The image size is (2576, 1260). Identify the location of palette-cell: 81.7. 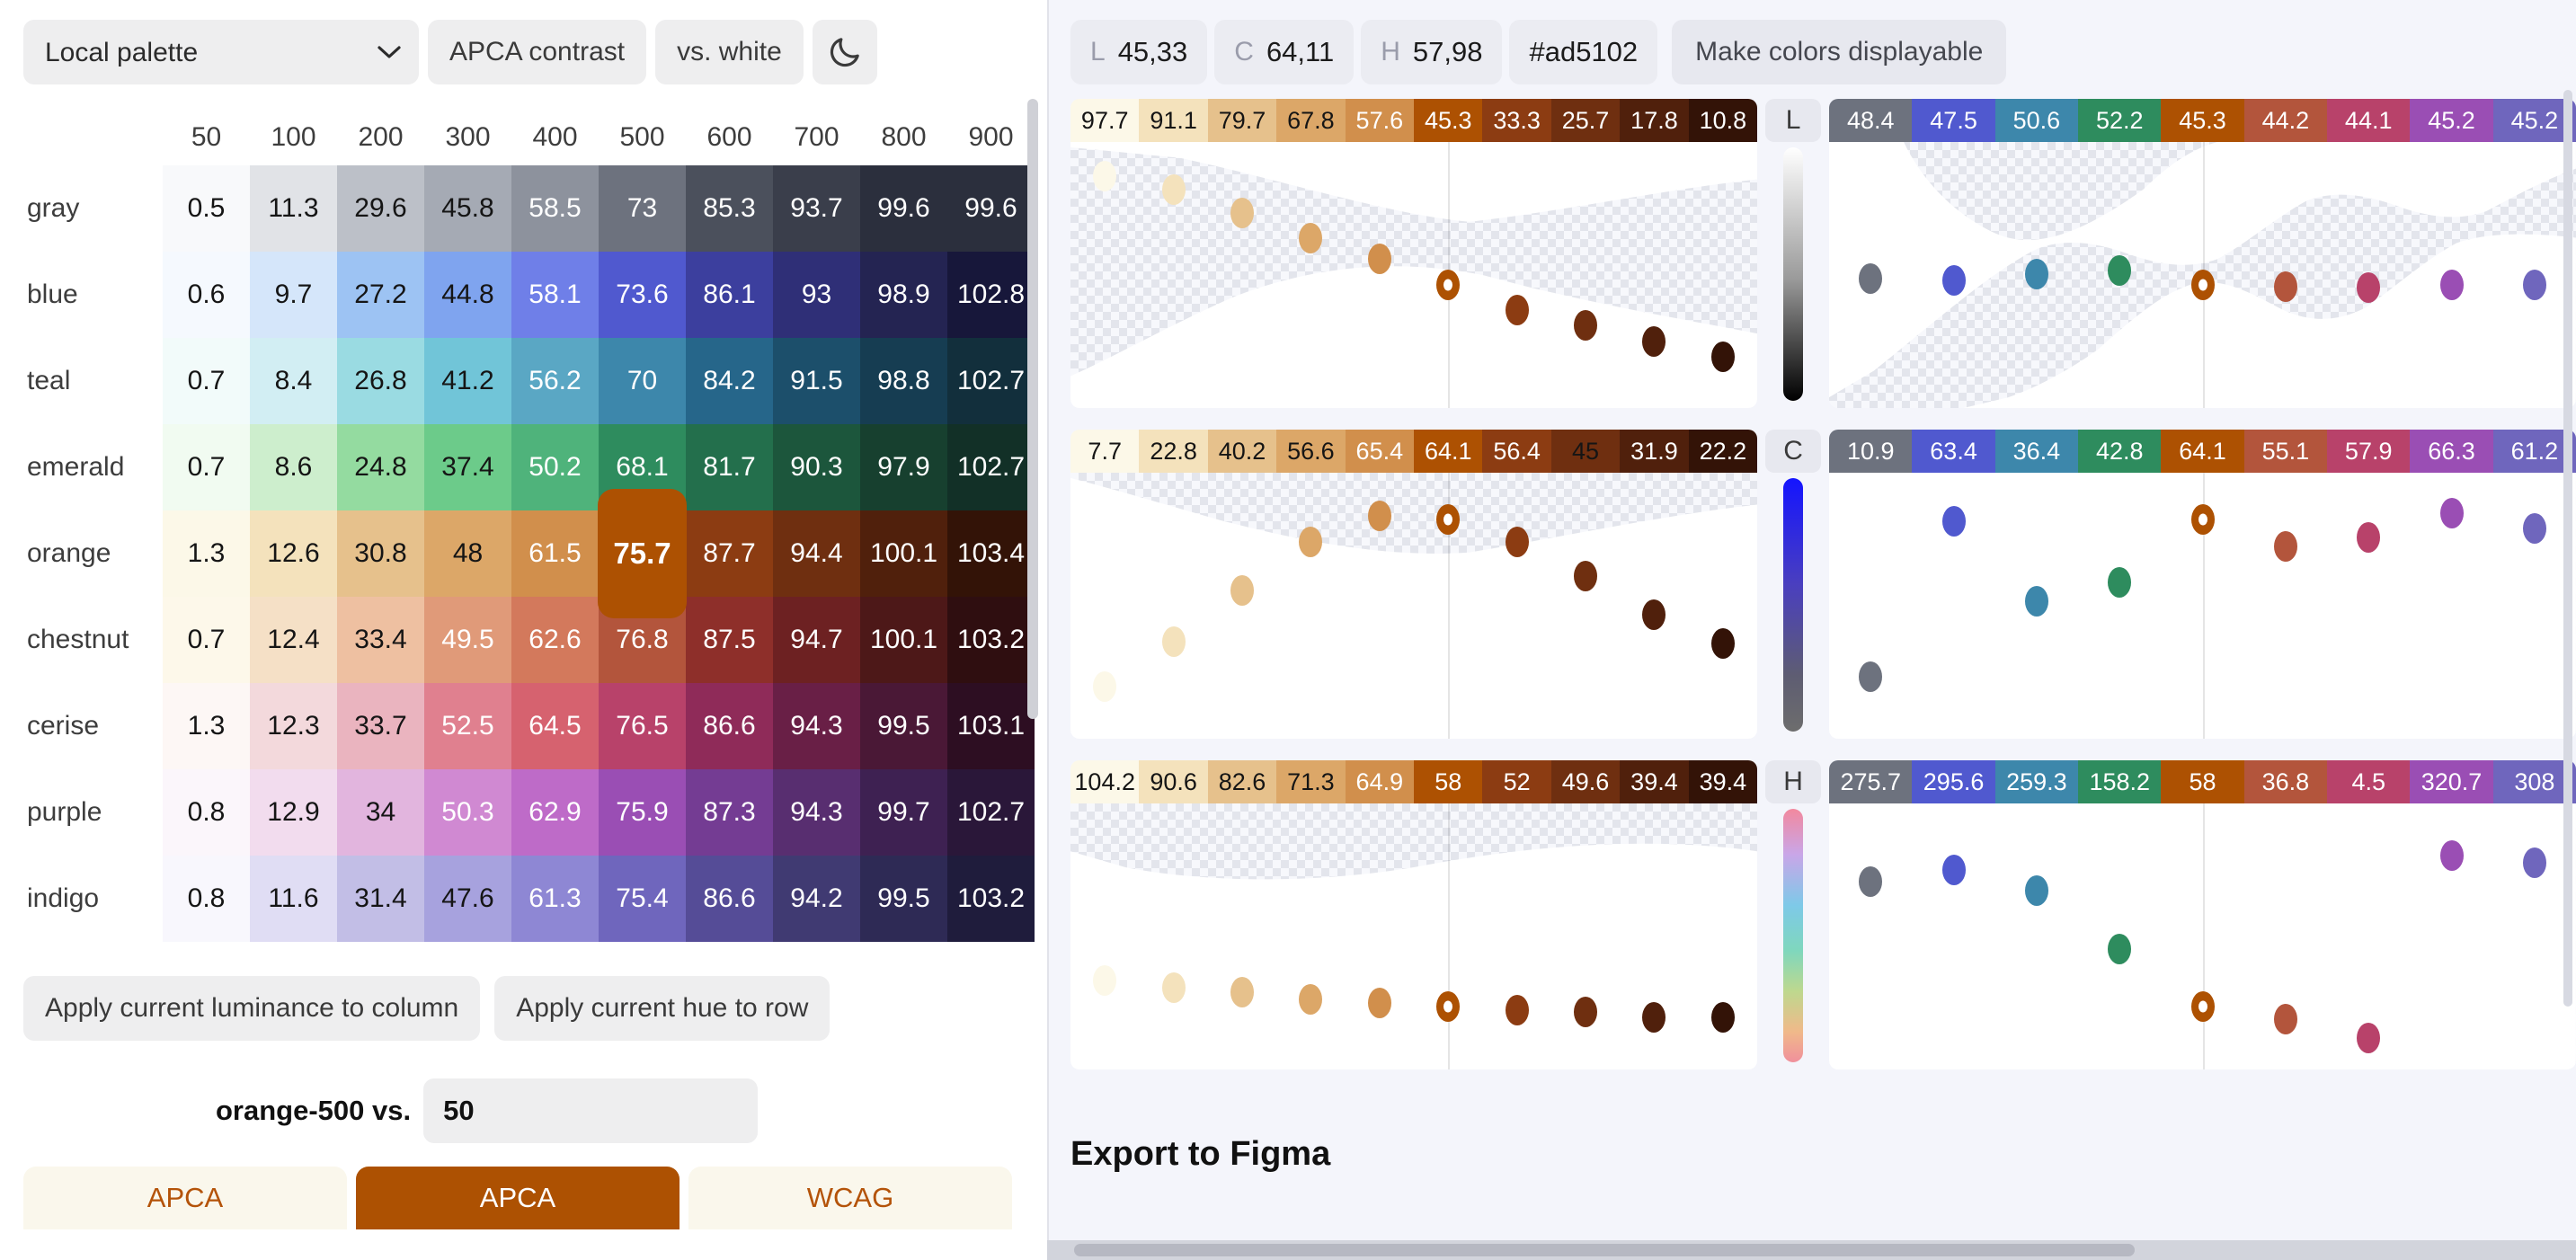
(729, 467).